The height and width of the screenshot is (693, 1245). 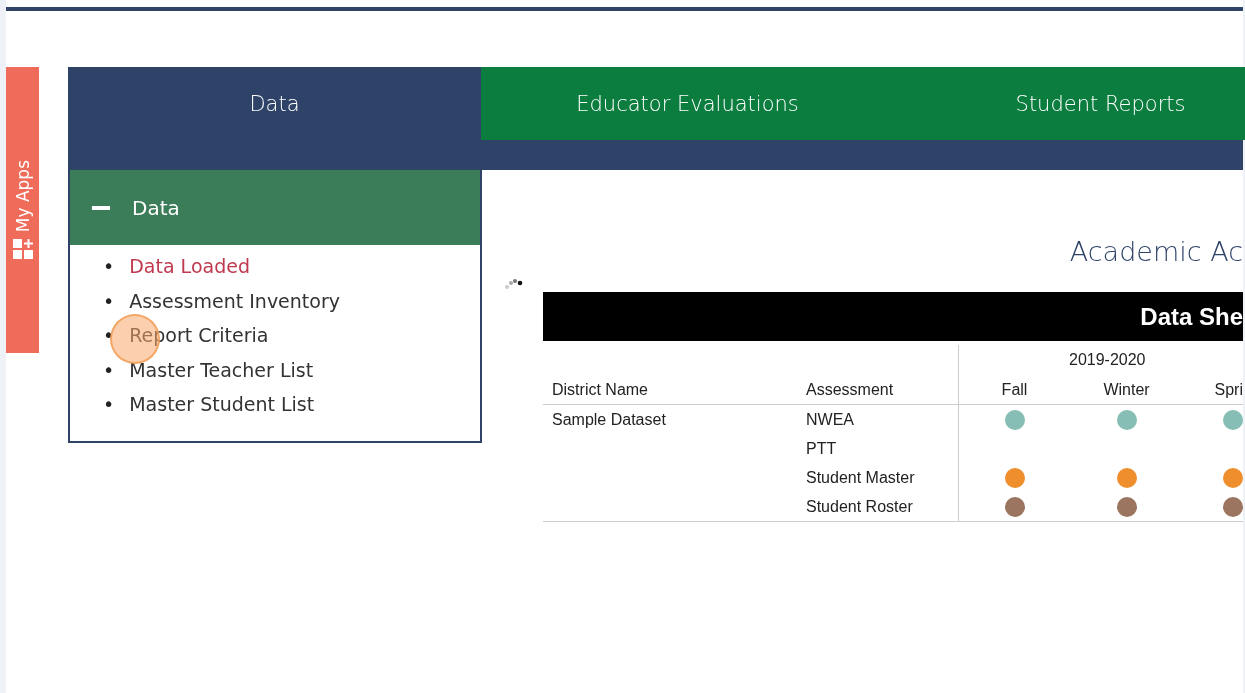 What do you see at coordinates (859, 506) in the screenshot?
I see `table-cell-text: Student Roster` at bounding box center [859, 506].